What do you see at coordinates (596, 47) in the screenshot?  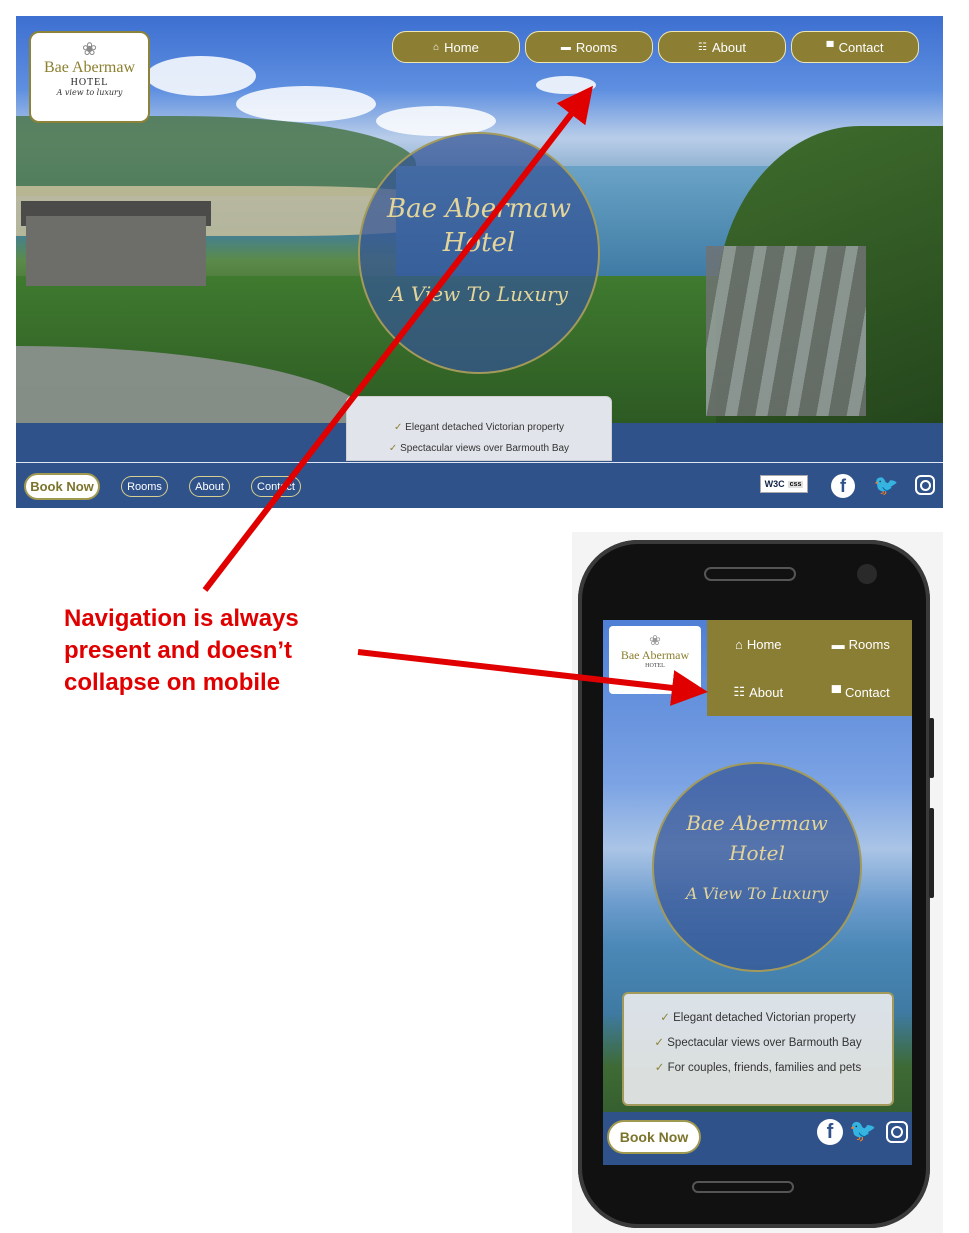 I see `nav-rooms-label: Rooms` at bounding box center [596, 47].